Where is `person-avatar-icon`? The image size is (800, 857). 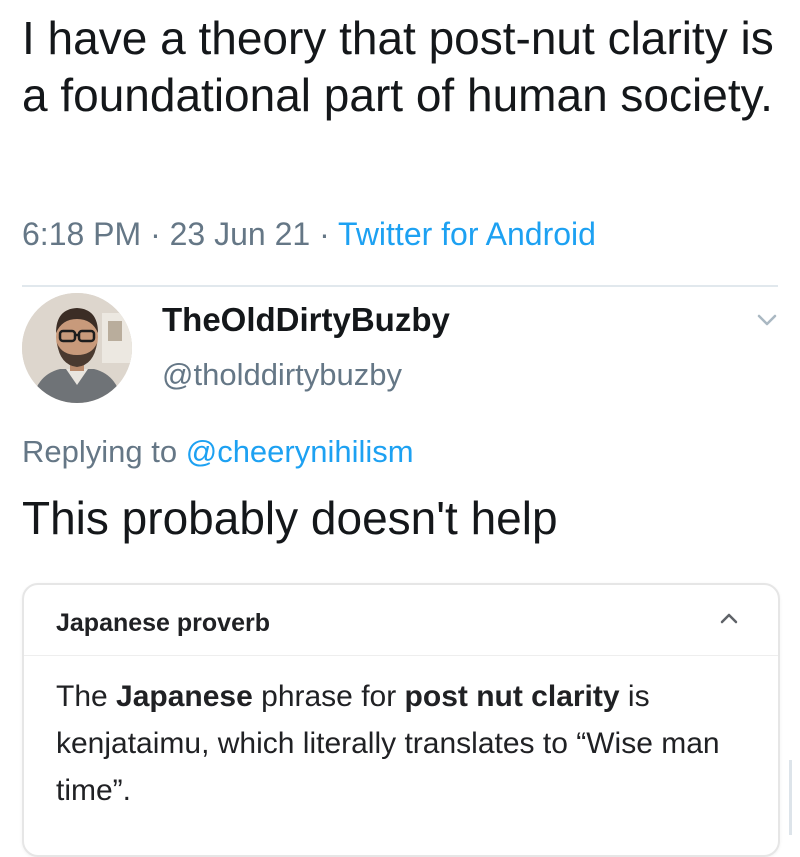
person-avatar-icon is located at coordinates (77, 348).